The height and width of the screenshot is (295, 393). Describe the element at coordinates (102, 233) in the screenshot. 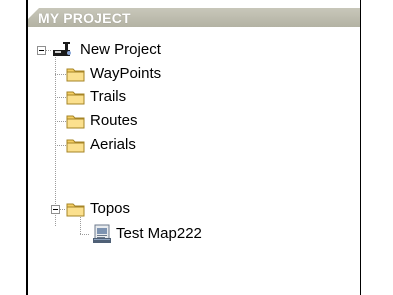

I see `map-document-icon` at that location.